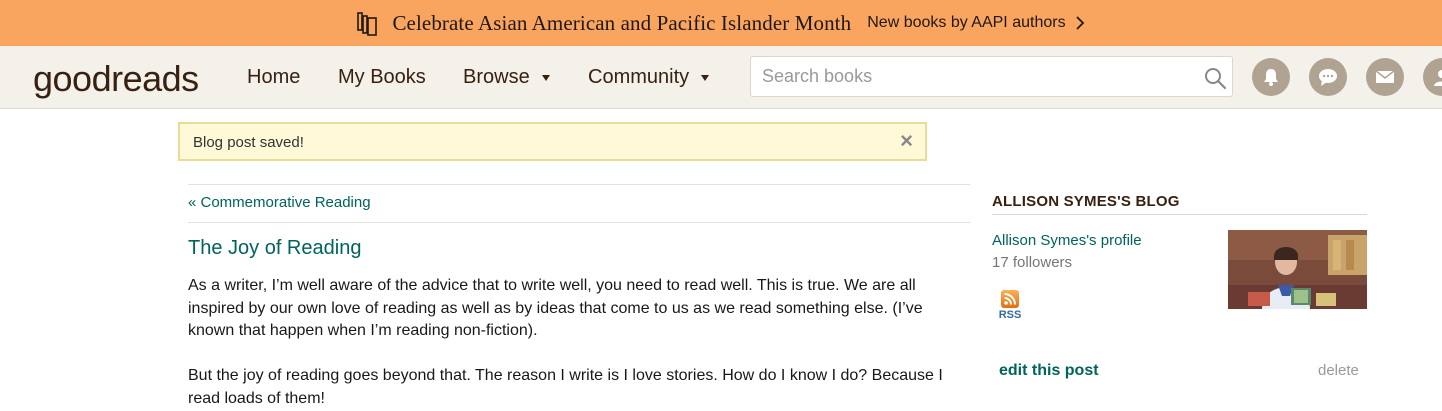 This screenshot has width=1442, height=411. What do you see at coordinates (1338, 370) in the screenshot?
I see `delete-post-link: delete` at bounding box center [1338, 370].